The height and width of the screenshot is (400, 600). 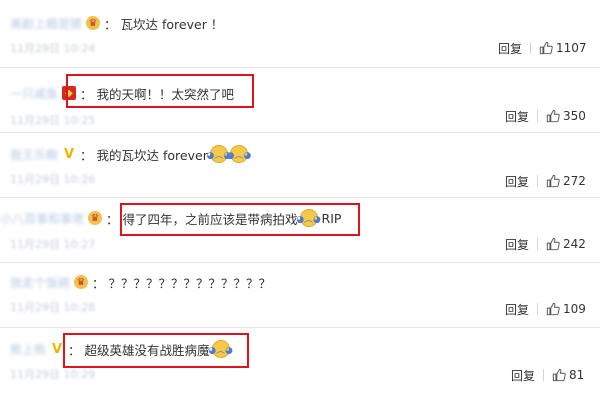 What do you see at coordinates (53, 48) in the screenshot?
I see `comment-time: 11月29日 10:24` at bounding box center [53, 48].